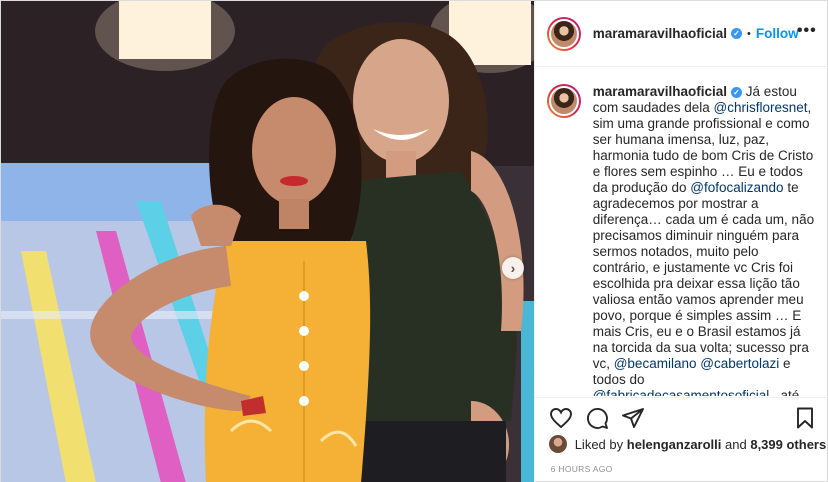 The image size is (828, 482). I want to click on post-header: maramaravilhaoficial ✓ • Follow •••, so click(681, 34).